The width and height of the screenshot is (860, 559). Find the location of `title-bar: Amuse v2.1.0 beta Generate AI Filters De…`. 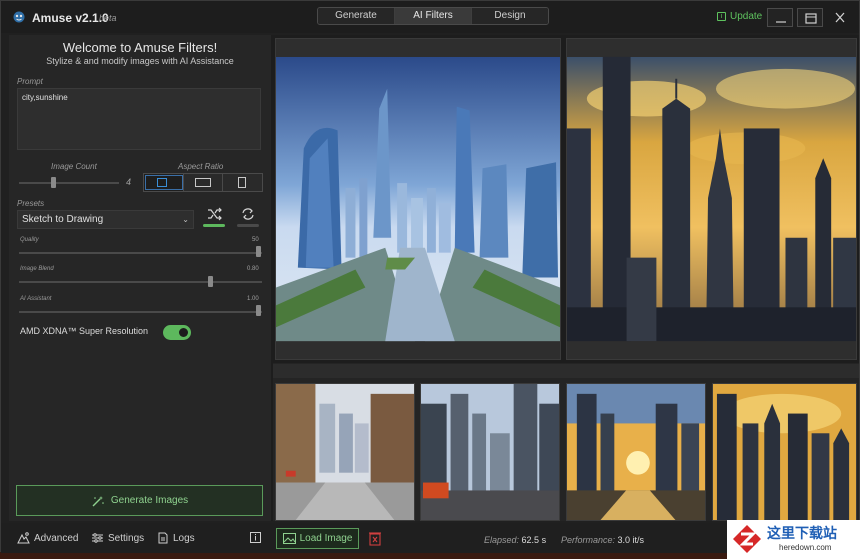

title-bar: Amuse v2.1.0 beta Generate AI Filters De… is located at coordinates (430, 17).